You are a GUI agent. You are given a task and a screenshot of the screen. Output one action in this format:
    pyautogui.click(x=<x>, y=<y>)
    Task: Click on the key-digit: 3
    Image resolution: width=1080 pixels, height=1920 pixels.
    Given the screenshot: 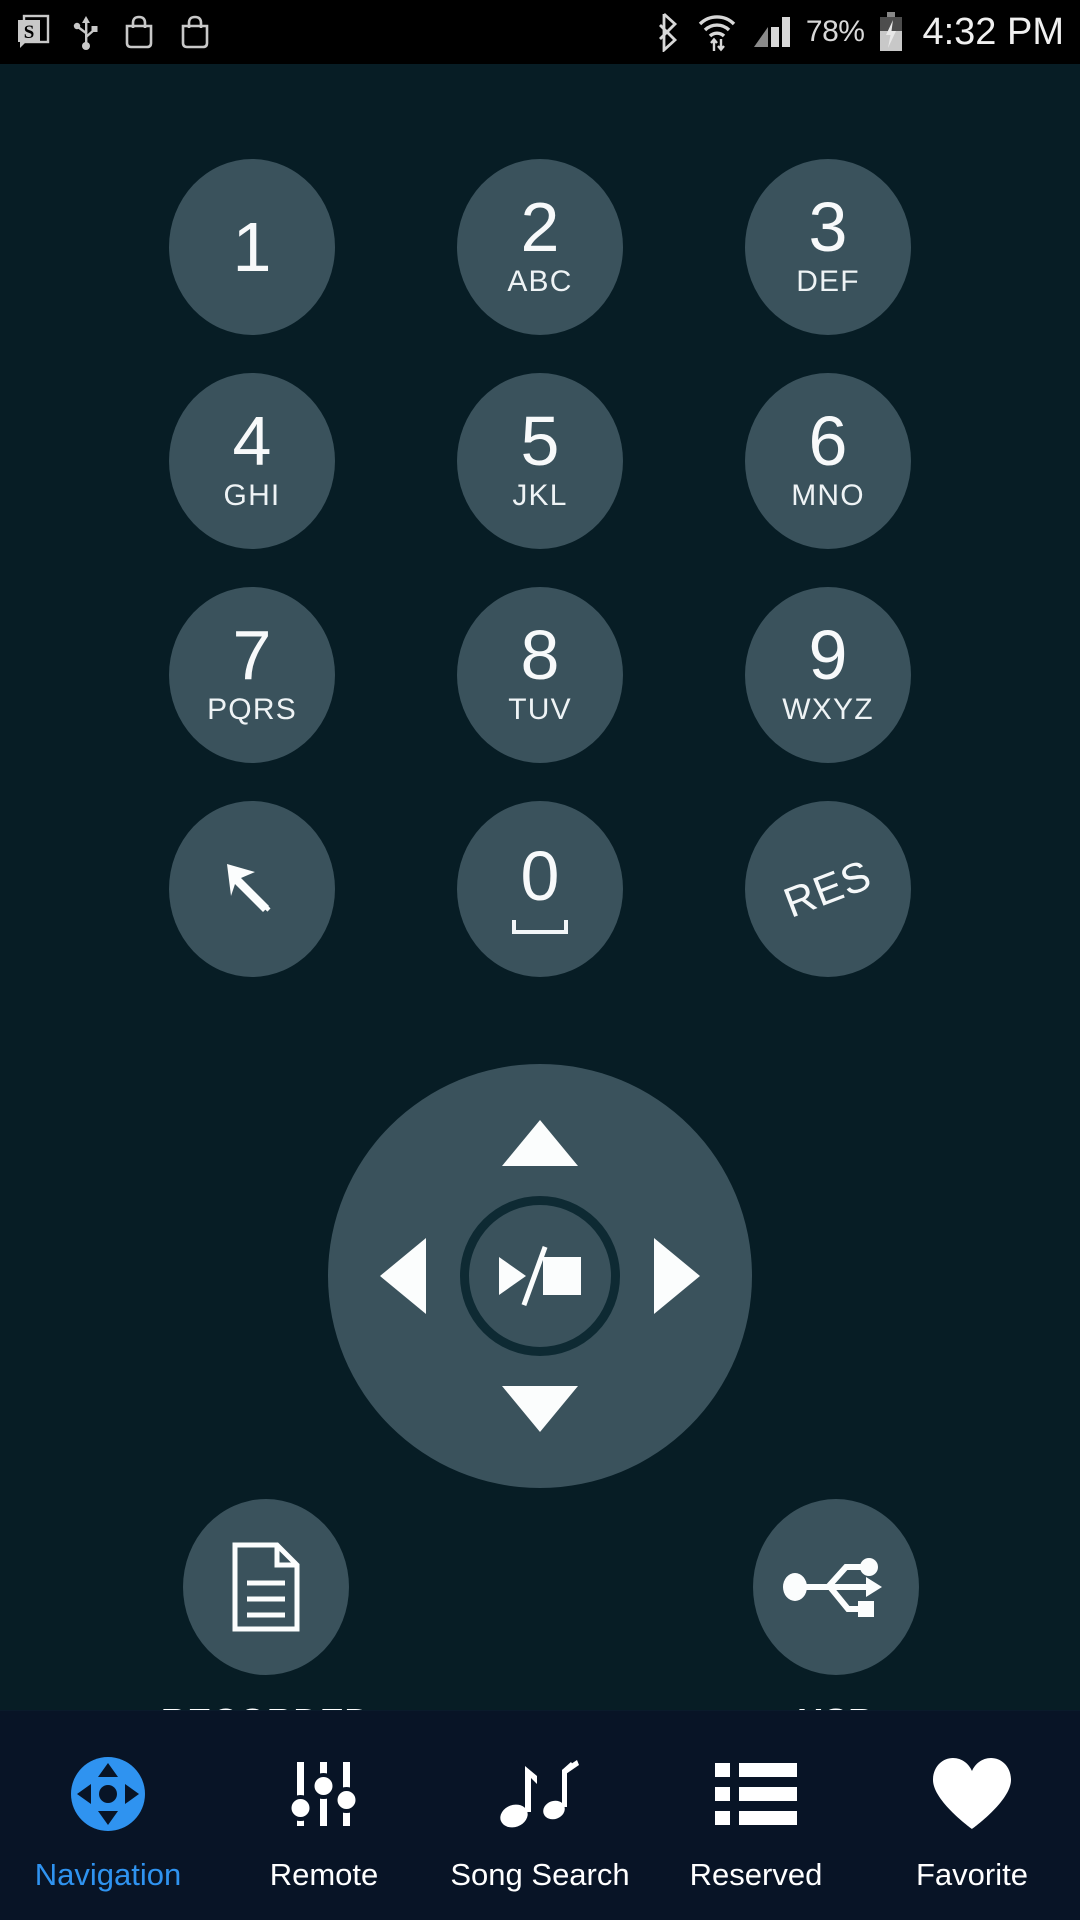 What is the action you would take?
    pyautogui.click(x=828, y=226)
    